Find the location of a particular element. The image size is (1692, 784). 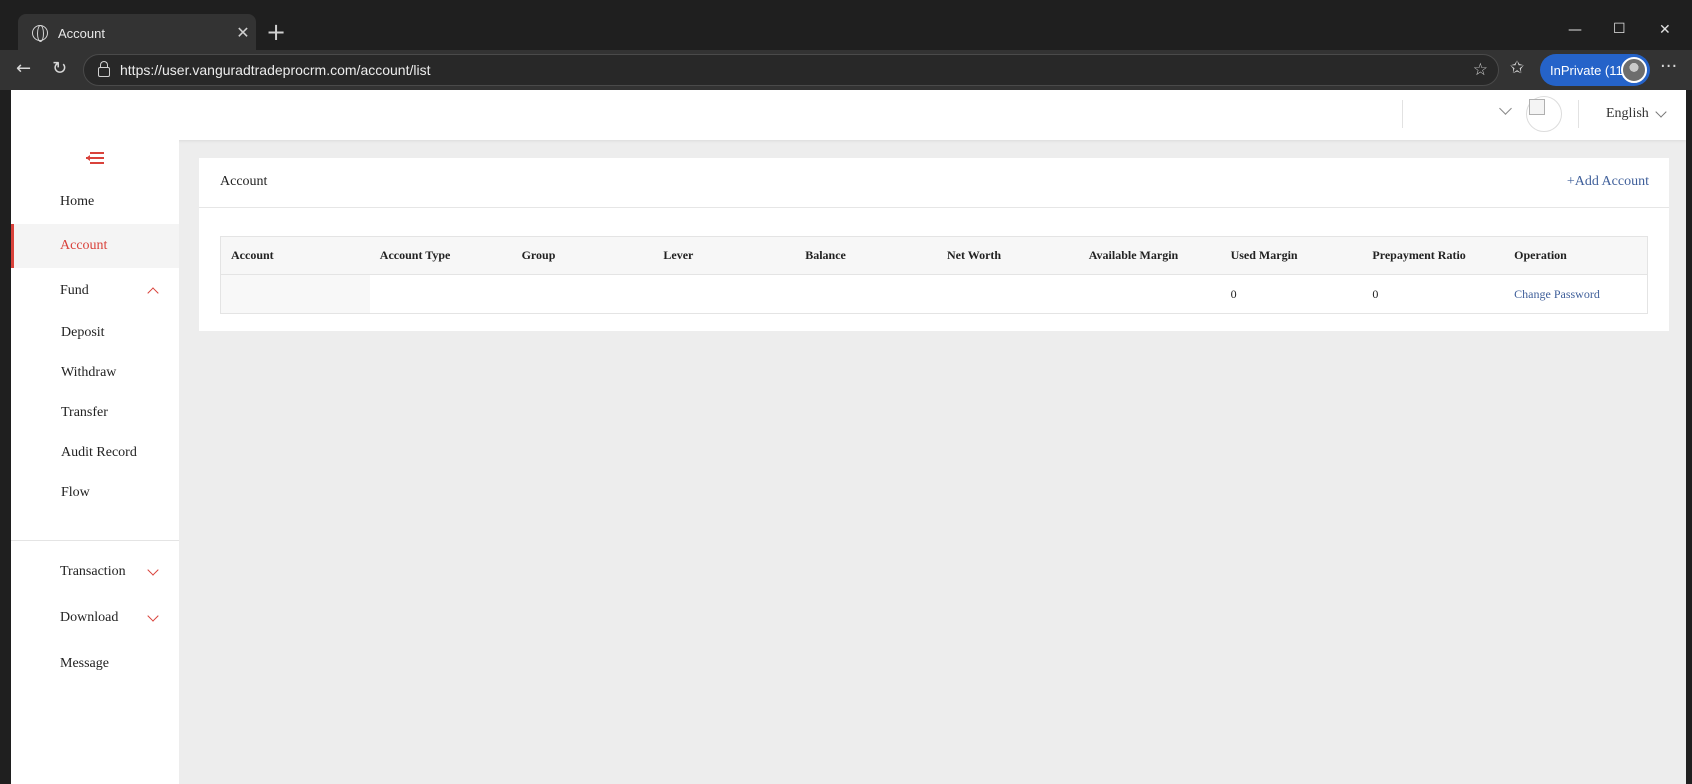

close-icon: ✕ is located at coordinates (243, 33).